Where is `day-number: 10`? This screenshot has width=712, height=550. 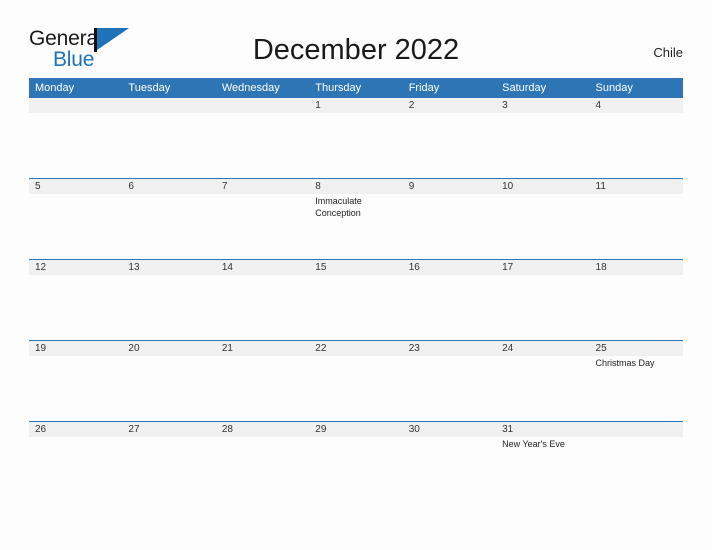
day-number: 10 is located at coordinates (543, 186).